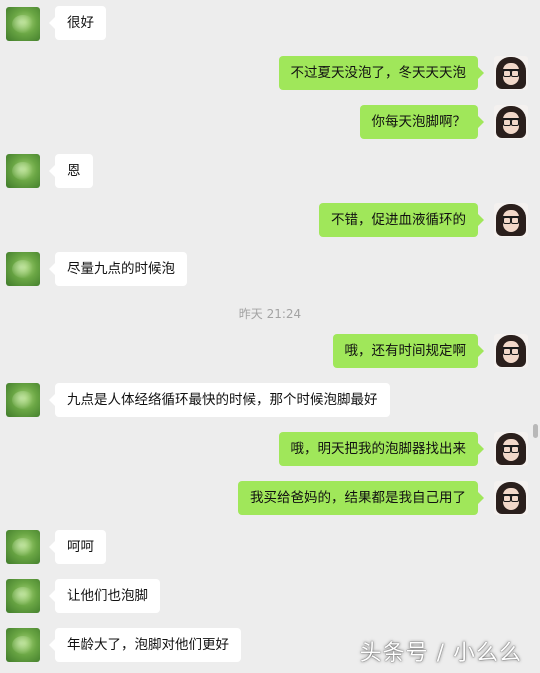  Describe the element at coordinates (535, 431) in the screenshot. I see `scrollbar-thumb` at that location.